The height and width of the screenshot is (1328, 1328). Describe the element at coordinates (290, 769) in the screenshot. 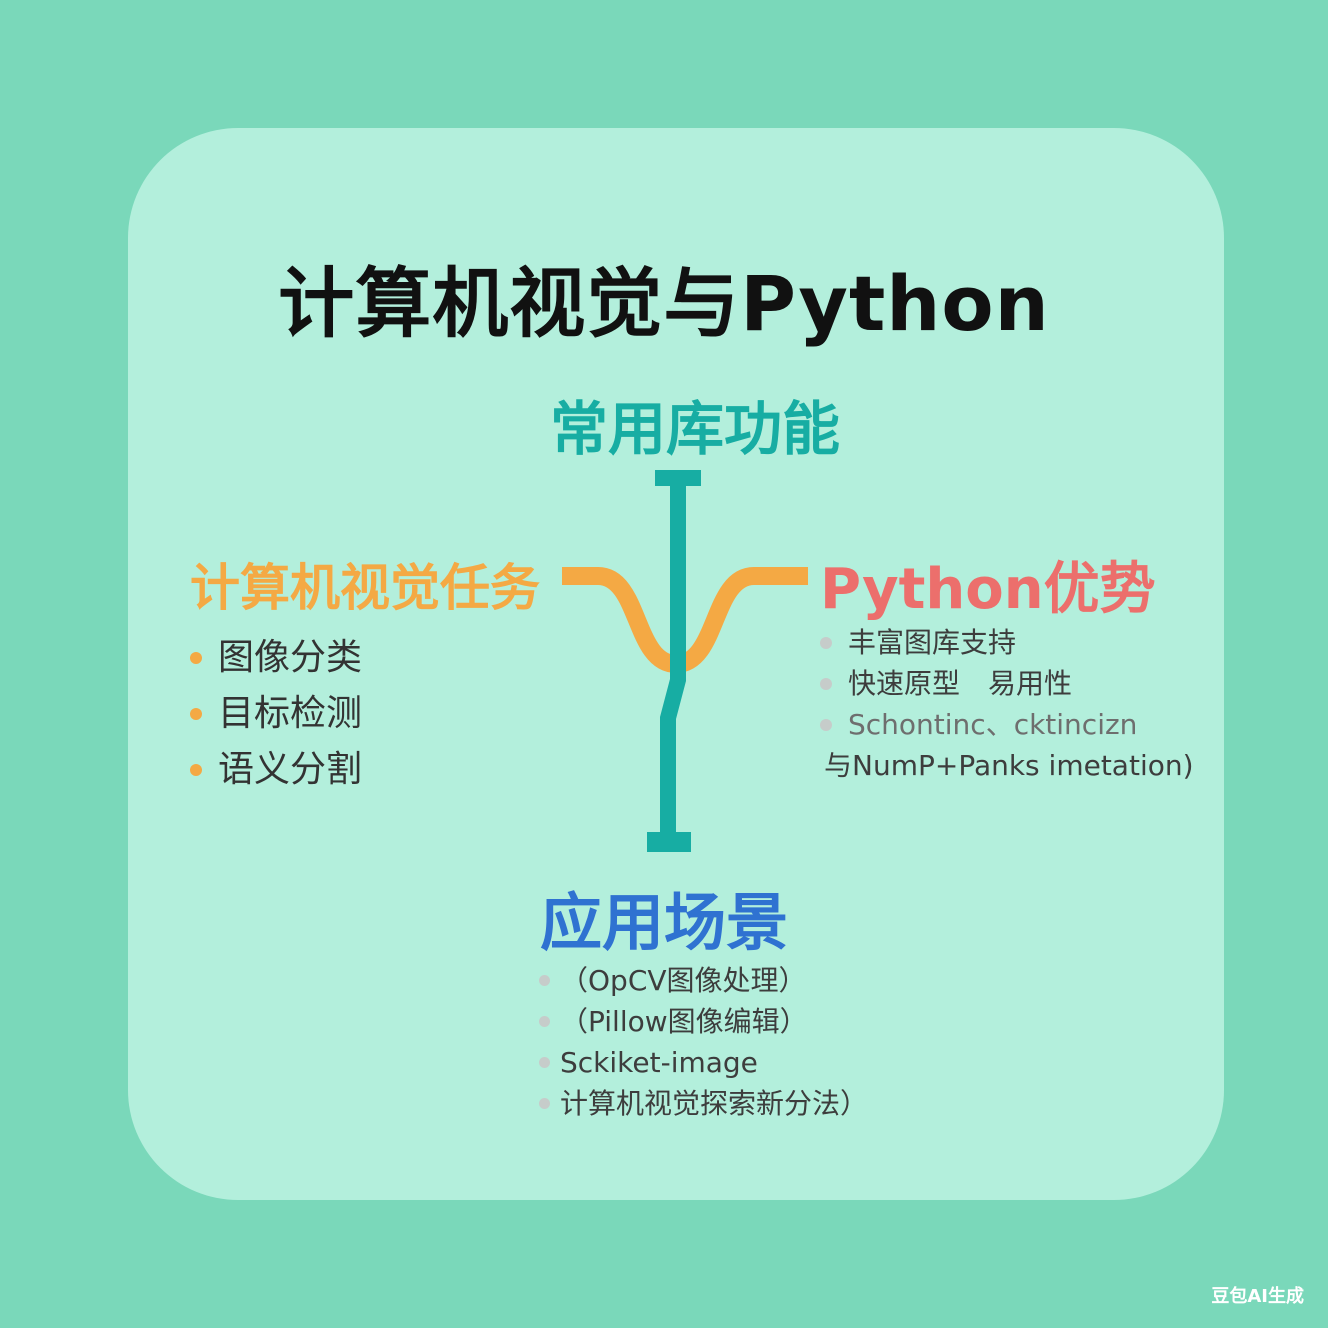

I see `list-item-label: 语义分割` at that location.